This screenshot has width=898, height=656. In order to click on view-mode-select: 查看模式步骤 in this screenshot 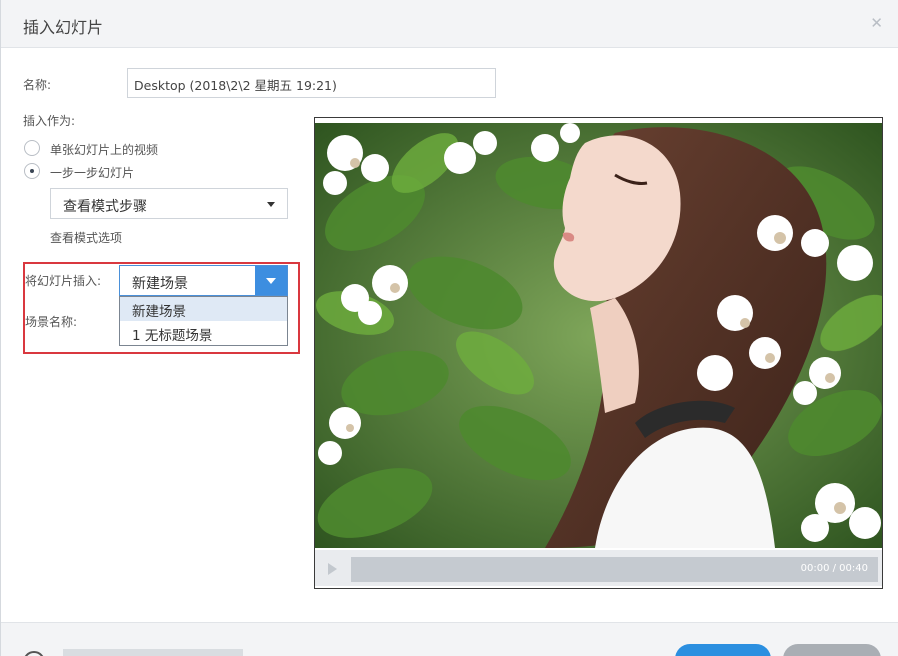, I will do `click(169, 203)`.